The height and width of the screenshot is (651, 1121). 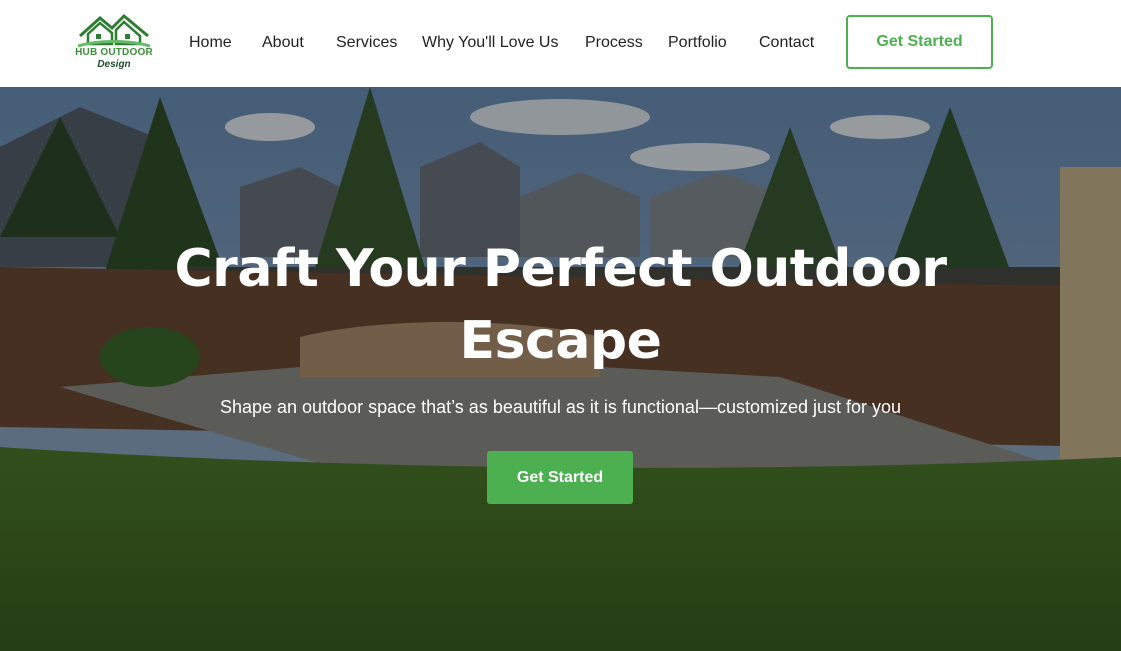 What do you see at coordinates (490, 43) in the screenshot?
I see `nav-why-love-us: Why You'll Love Us` at bounding box center [490, 43].